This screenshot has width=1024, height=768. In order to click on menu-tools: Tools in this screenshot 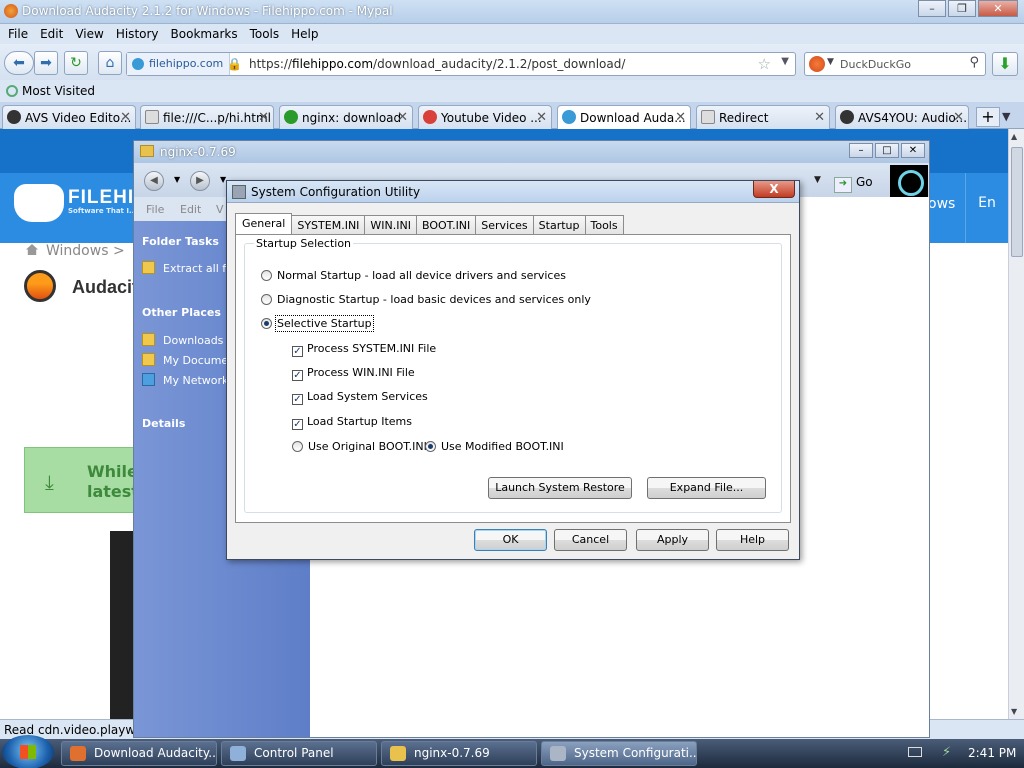, I will do `click(265, 34)`.